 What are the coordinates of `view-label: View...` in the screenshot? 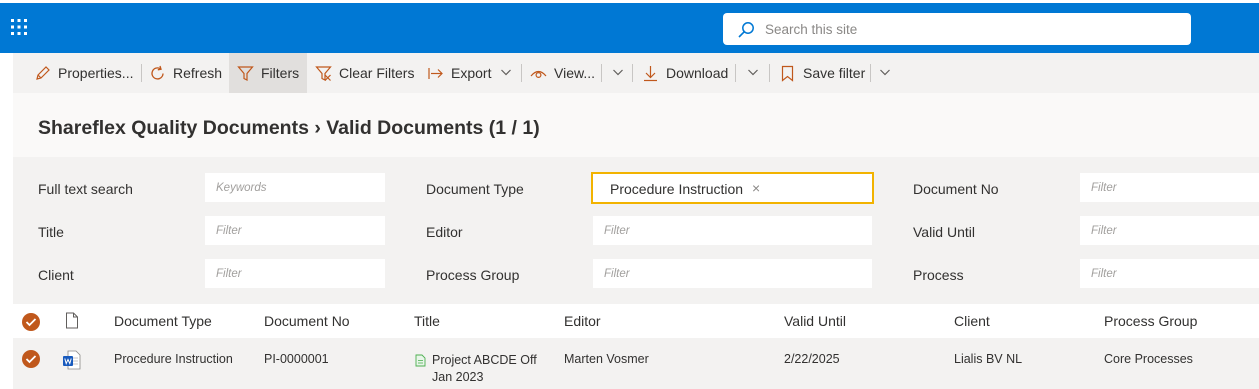 It's located at (574, 73).